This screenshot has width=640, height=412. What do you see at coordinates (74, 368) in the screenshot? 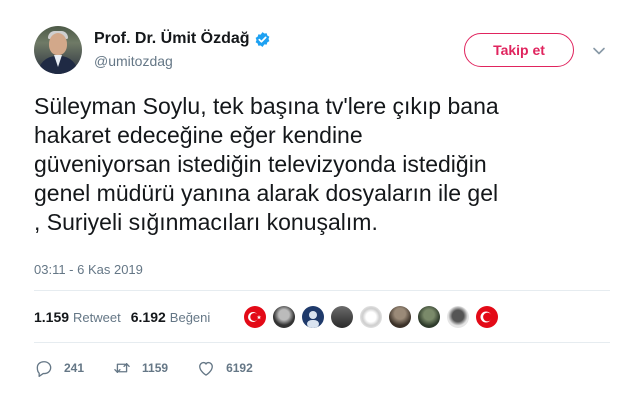
I see `reply-count: 241` at bounding box center [74, 368].